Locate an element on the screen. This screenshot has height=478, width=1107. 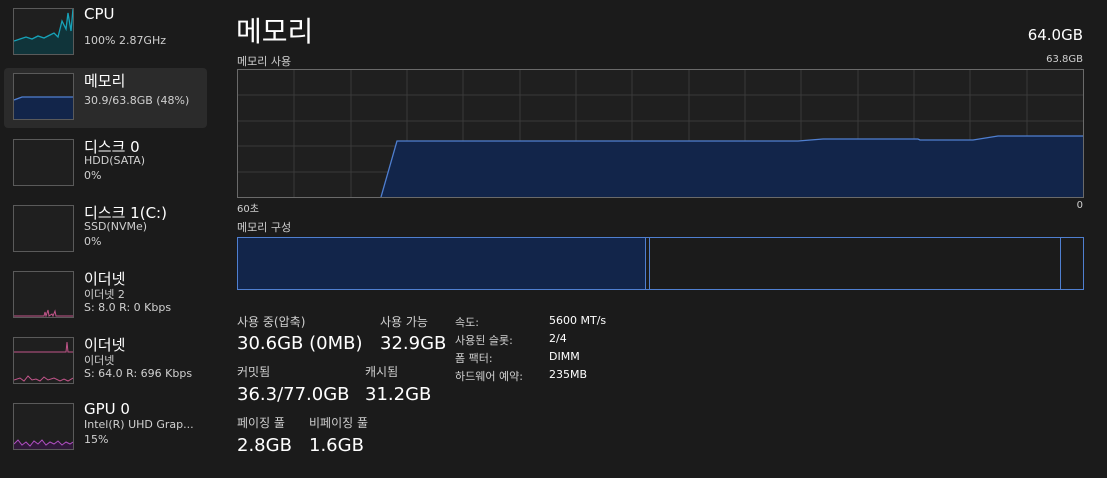
time-axis-start: 60초 is located at coordinates (248, 209).